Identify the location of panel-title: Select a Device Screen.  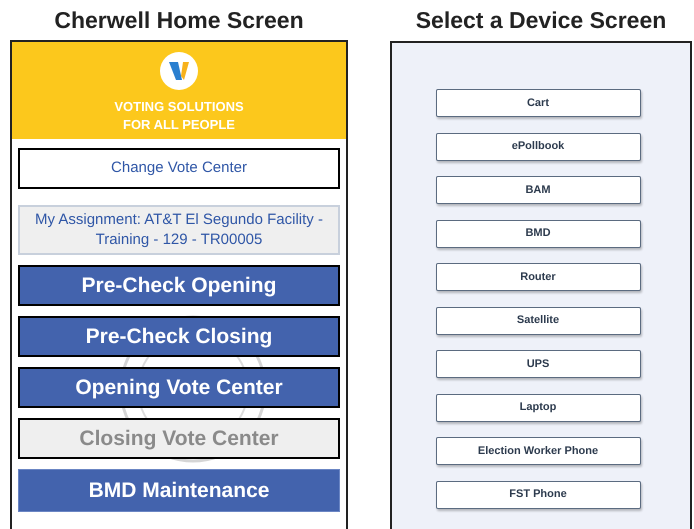
(541, 21).